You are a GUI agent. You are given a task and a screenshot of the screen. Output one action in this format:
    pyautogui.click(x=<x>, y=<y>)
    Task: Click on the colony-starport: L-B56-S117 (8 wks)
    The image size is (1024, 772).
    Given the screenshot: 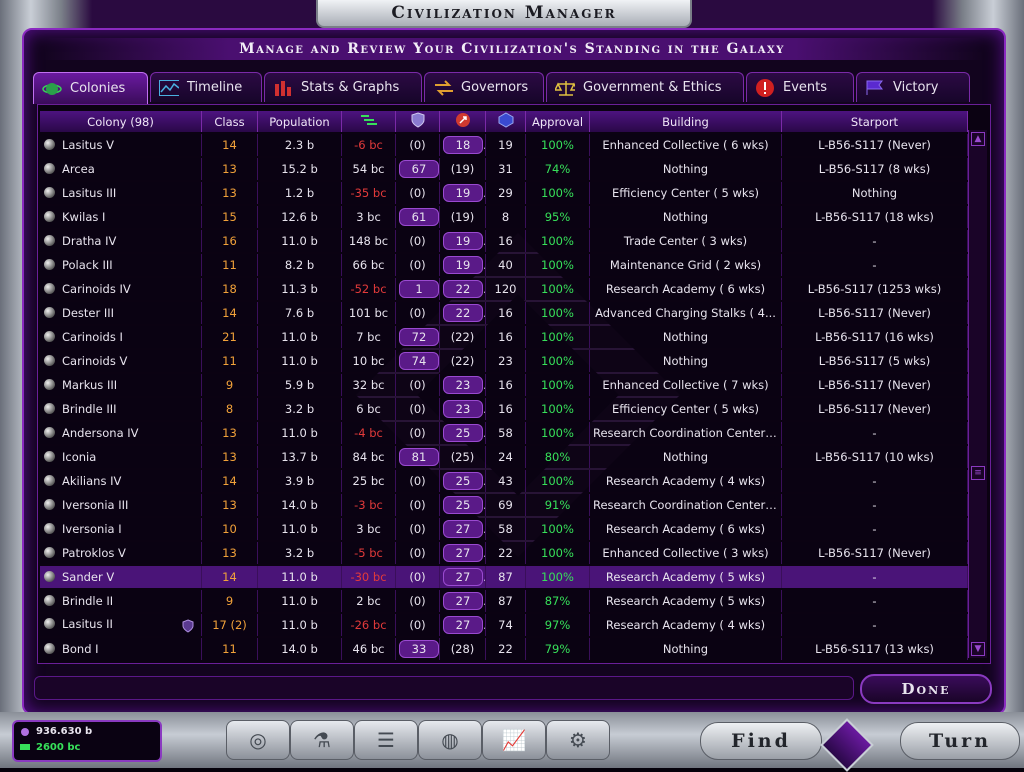 What is the action you would take?
    pyautogui.click(x=875, y=169)
    